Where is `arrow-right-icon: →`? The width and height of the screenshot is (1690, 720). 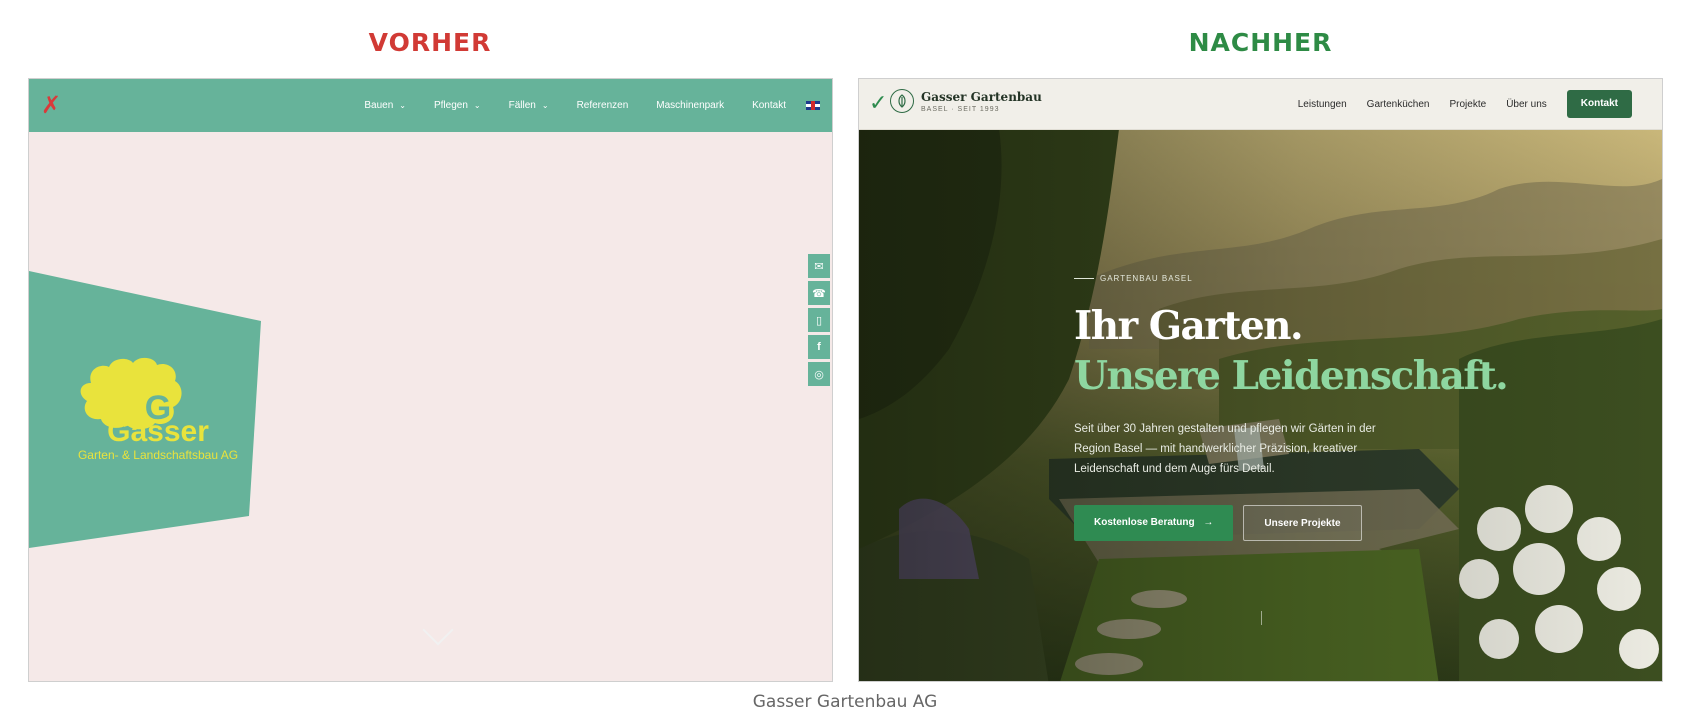 arrow-right-icon: → is located at coordinates (1208, 522).